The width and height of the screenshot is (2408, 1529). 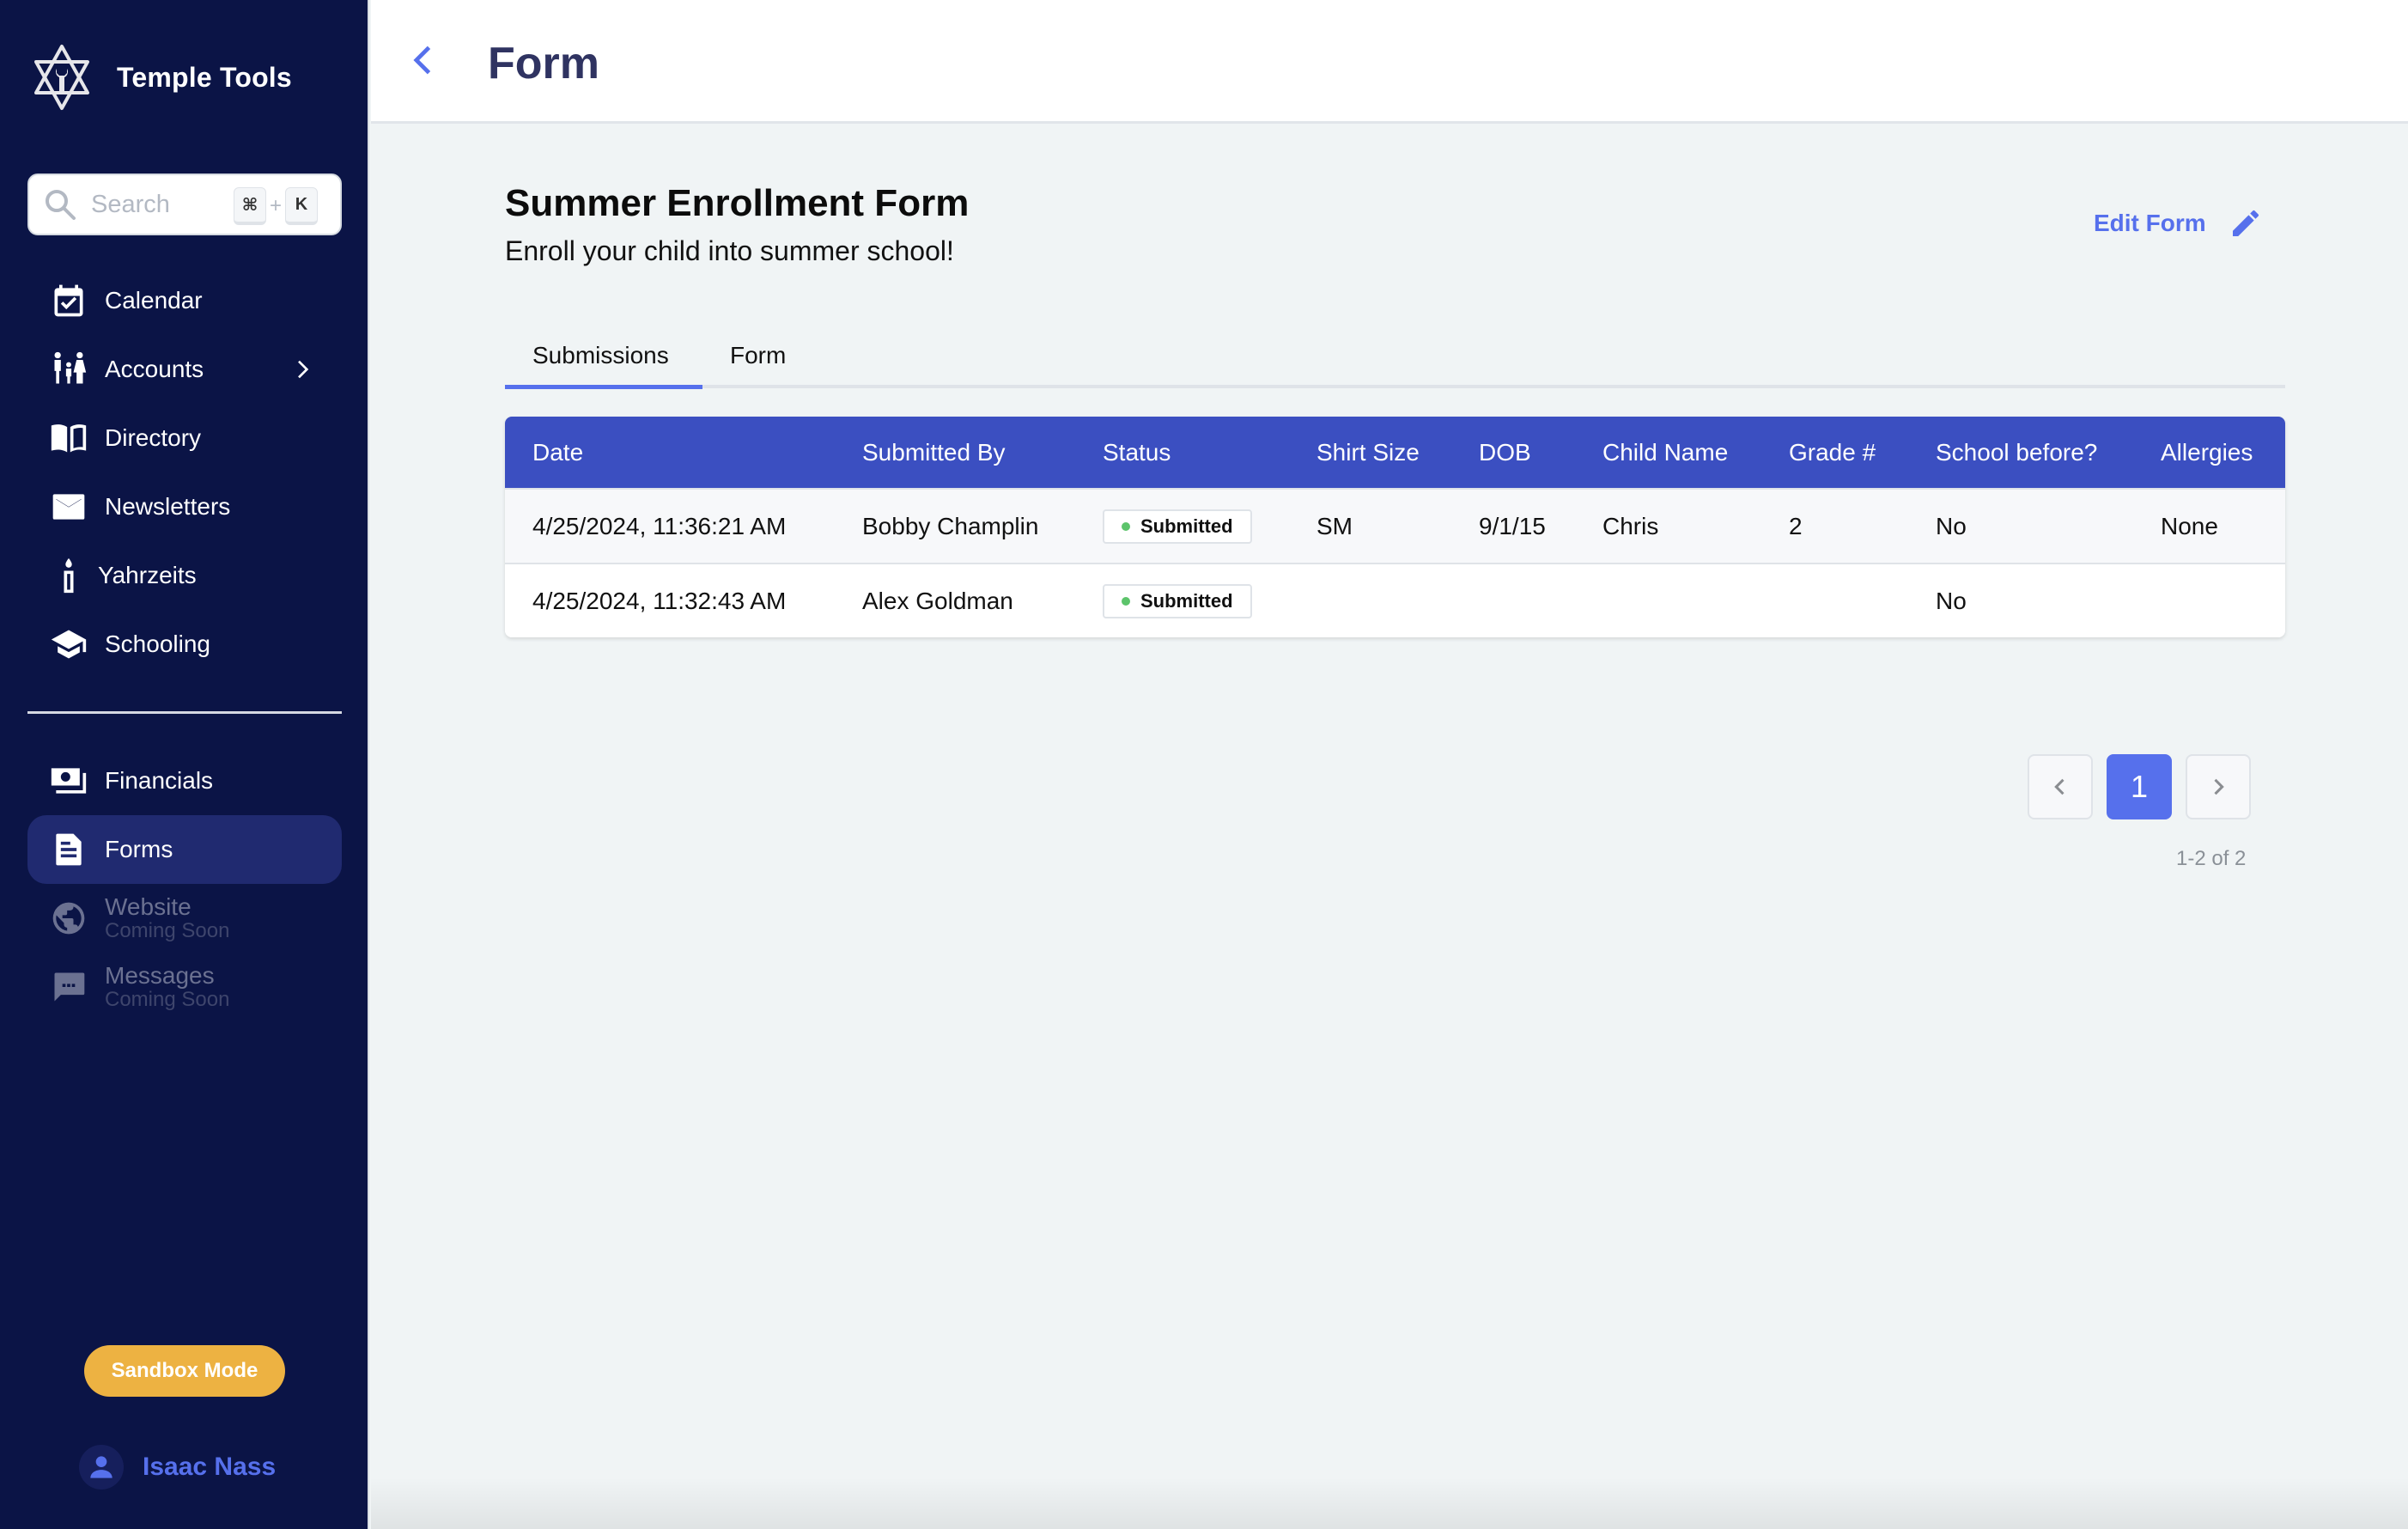 What do you see at coordinates (1630, 525) in the screenshot?
I see `cell-child-name: Chris` at bounding box center [1630, 525].